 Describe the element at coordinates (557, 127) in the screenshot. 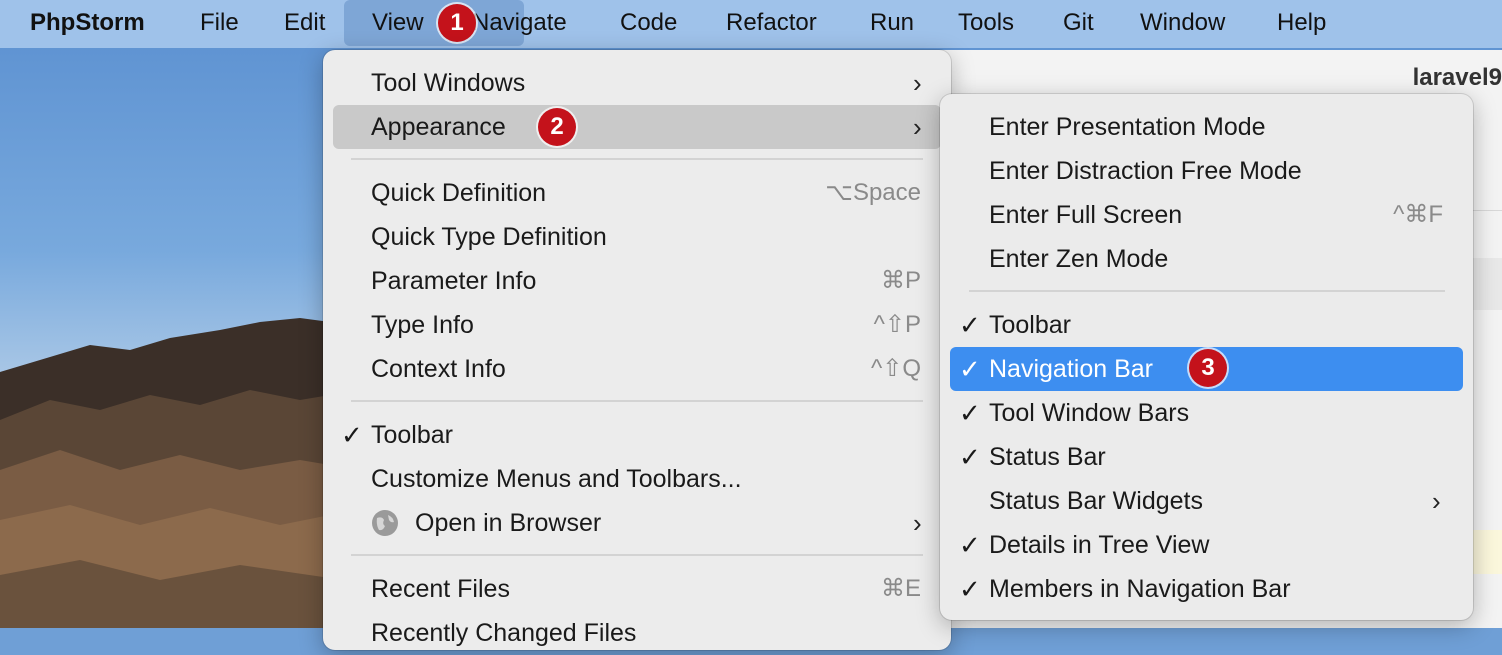

I see `step-badge-2: 2` at that location.